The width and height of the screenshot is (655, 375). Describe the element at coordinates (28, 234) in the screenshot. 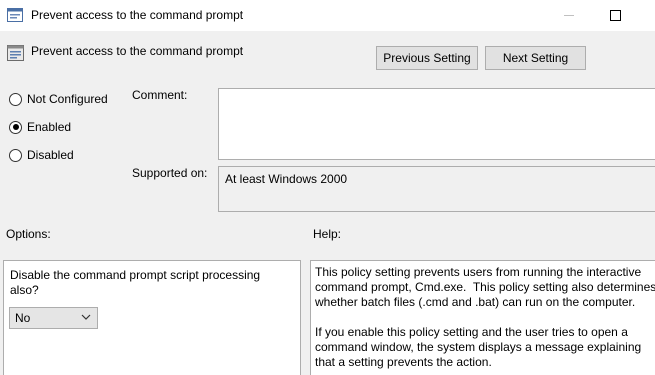

I see `options-label: Options:` at that location.